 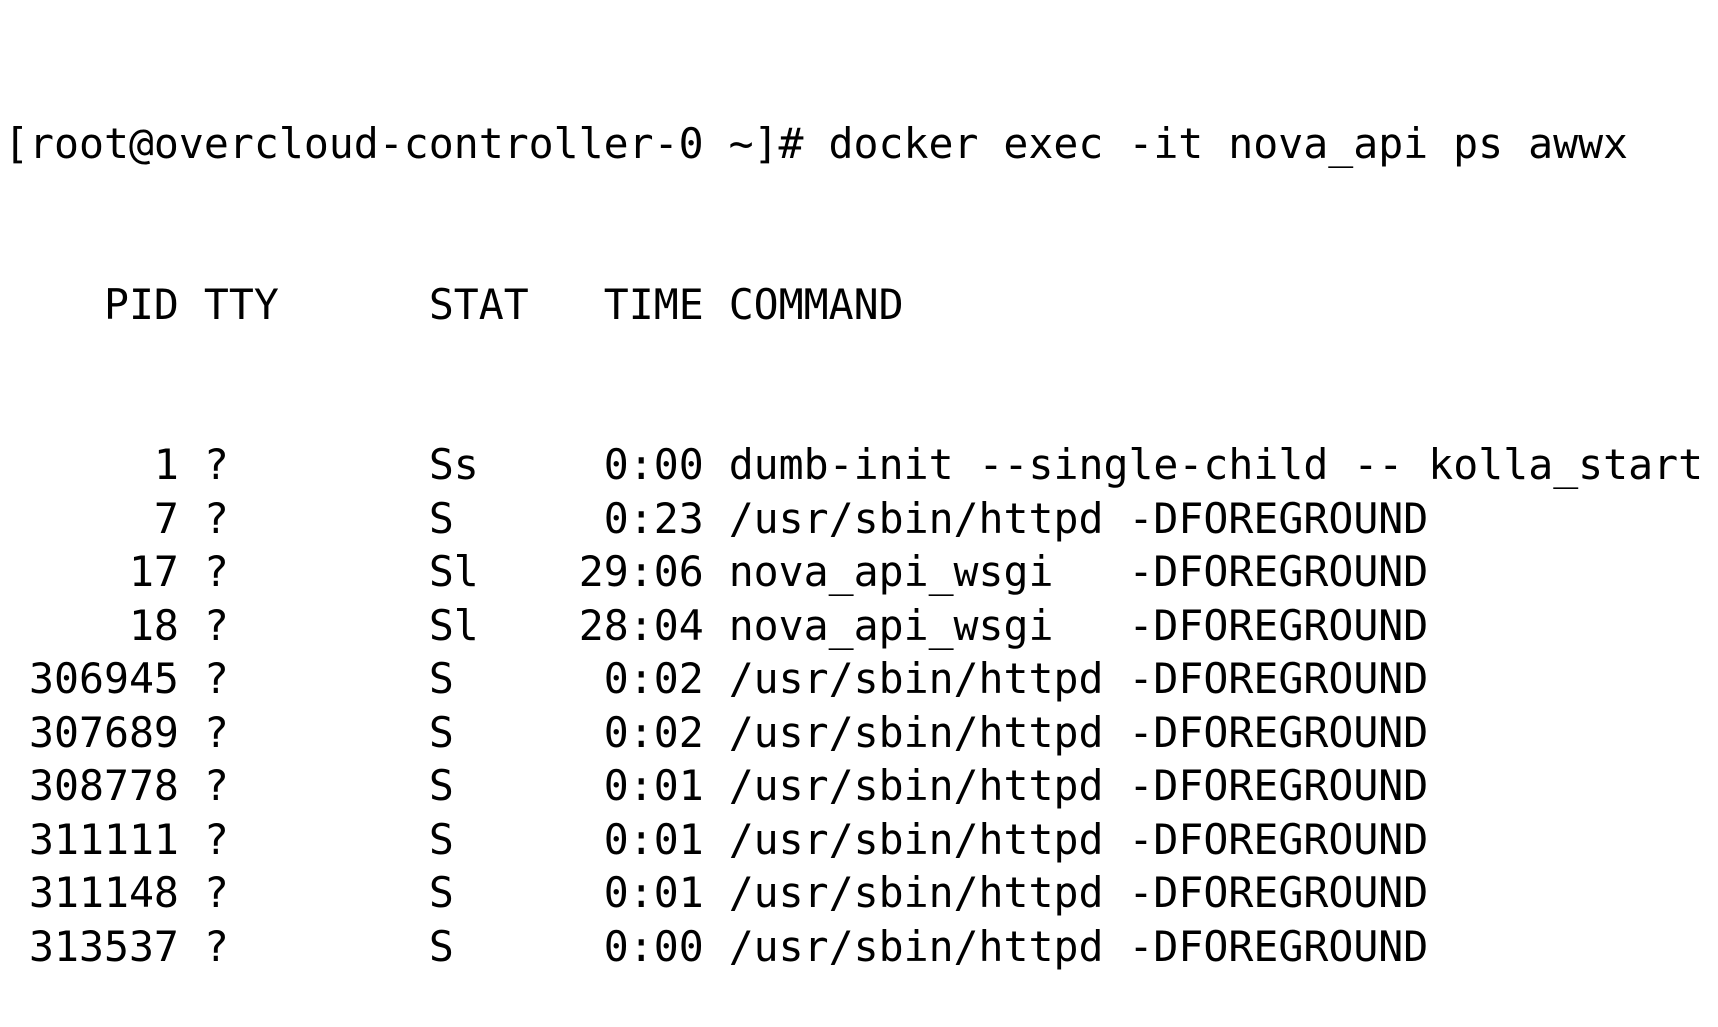 What do you see at coordinates (641, 571) in the screenshot?
I see `time: 29:06` at bounding box center [641, 571].